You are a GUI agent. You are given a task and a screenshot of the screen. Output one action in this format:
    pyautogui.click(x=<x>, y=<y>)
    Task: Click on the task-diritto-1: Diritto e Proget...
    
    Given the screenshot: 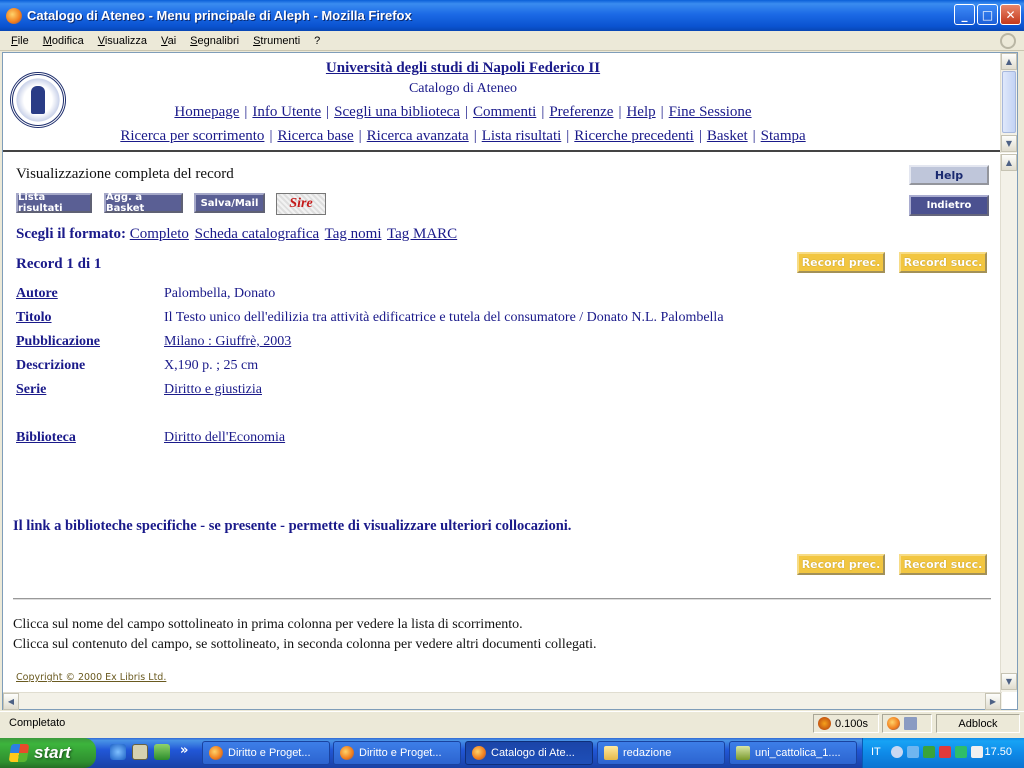 What is the action you would take?
    pyautogui.click(x=266, y=753)
    